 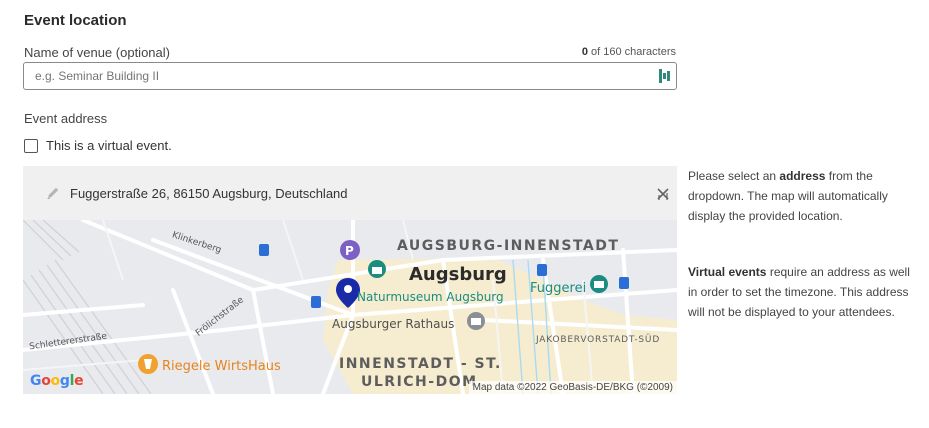 I want to click on map-label-jakober: JAKOBERVORSTADT-SÜD, so click(x=598, y=340).